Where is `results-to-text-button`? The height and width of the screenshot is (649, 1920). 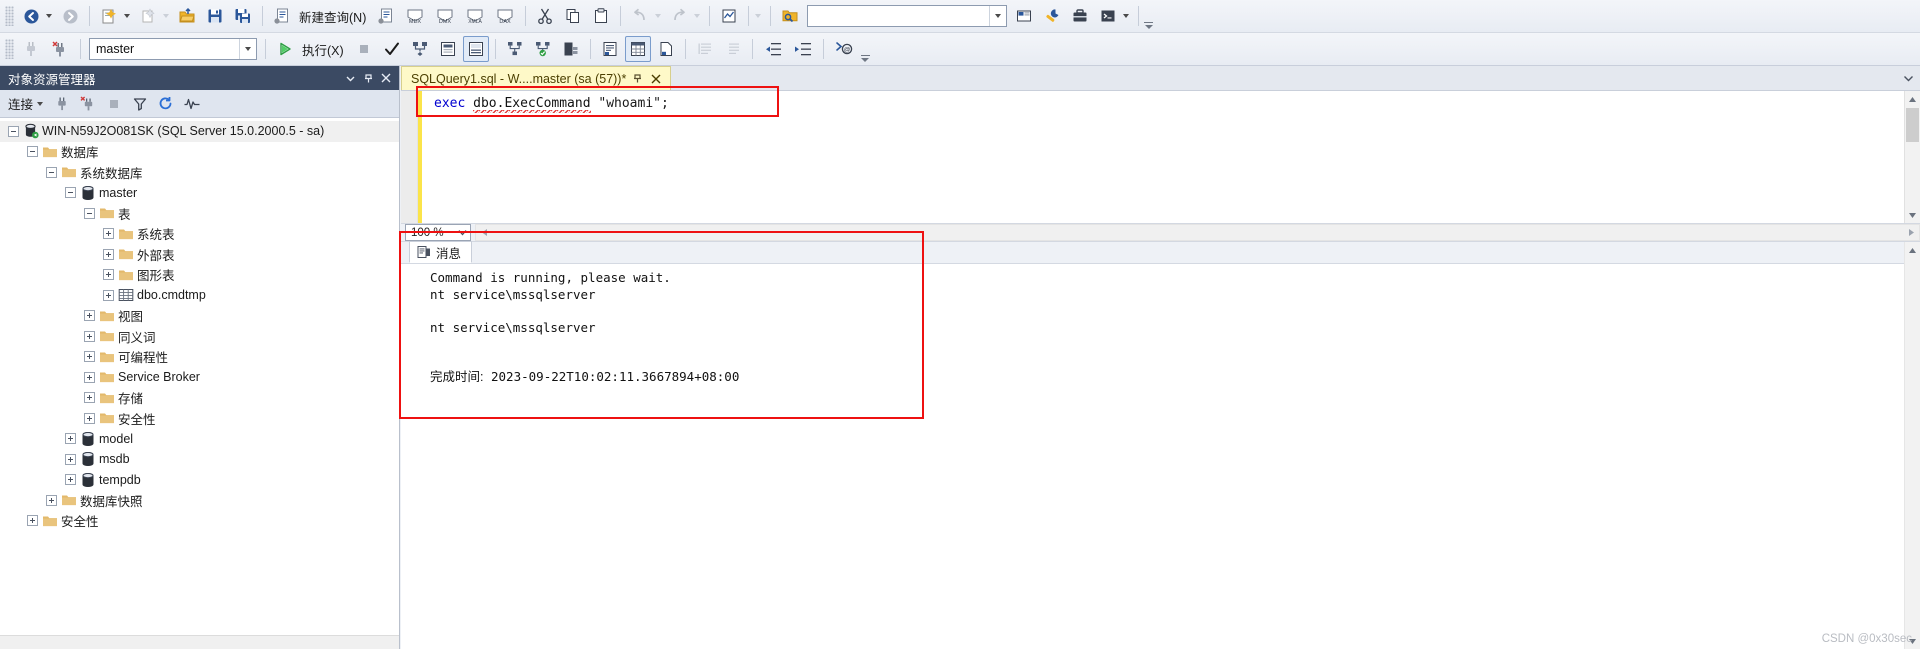
results-to-text-button is located at coordinates (610, 49).